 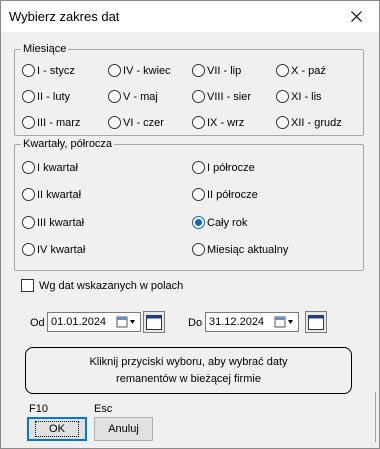 I want to click on close-icon, so click(x=356, y=16).